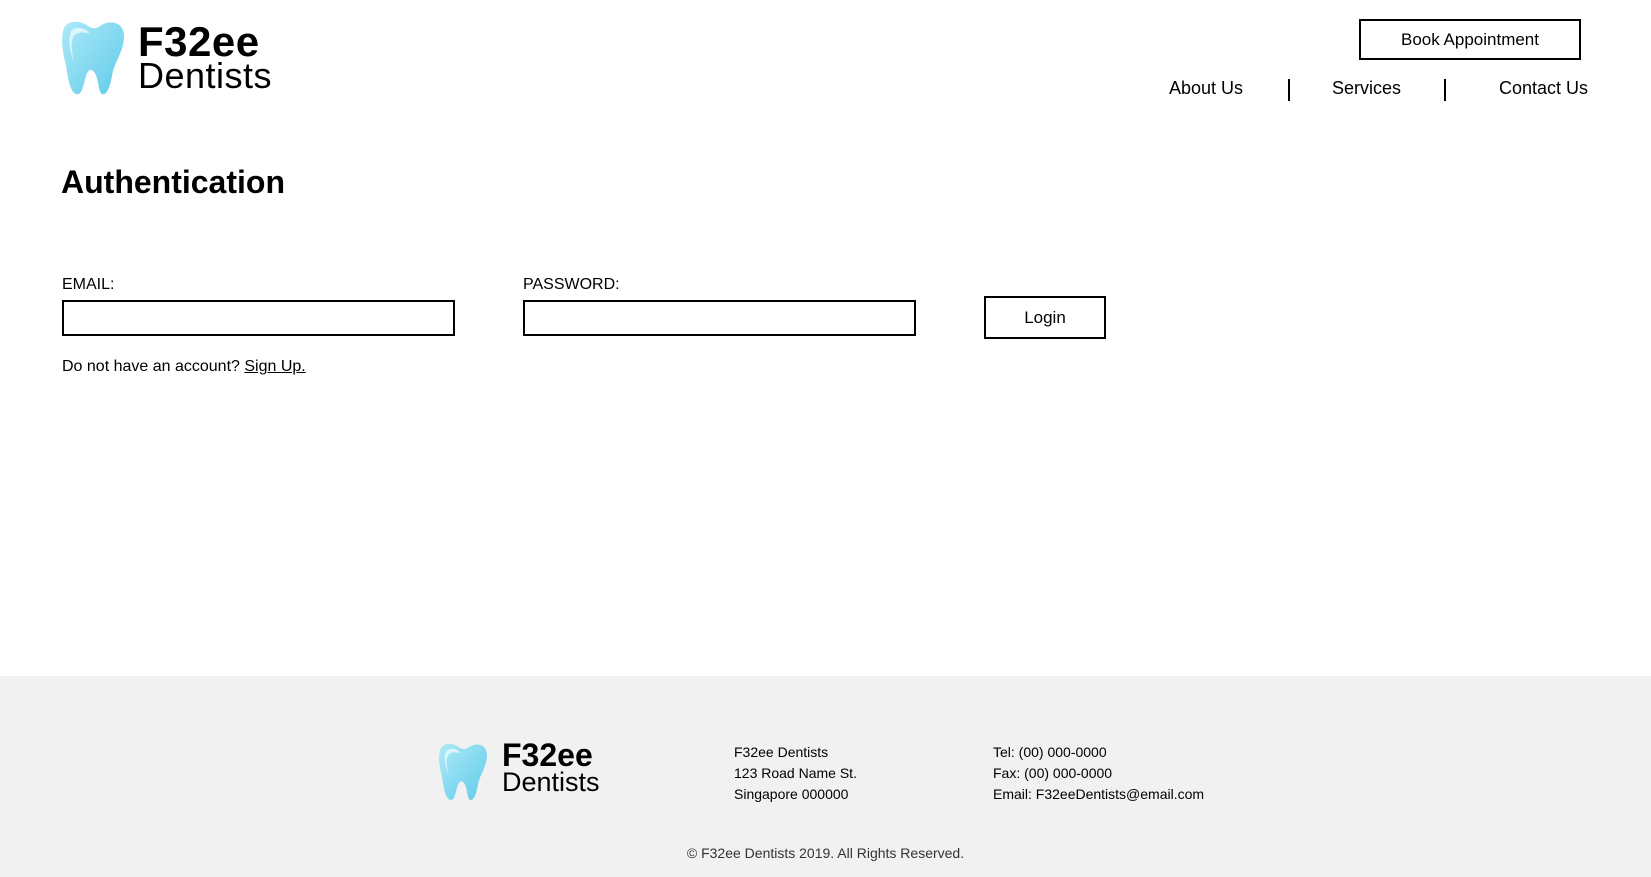 The height and width of the screenshot is (877, 1651). What do you see at coordinates (1045, 317) in the screenshot?
I see `login-button: Login` at bounding box center [1045, 317].